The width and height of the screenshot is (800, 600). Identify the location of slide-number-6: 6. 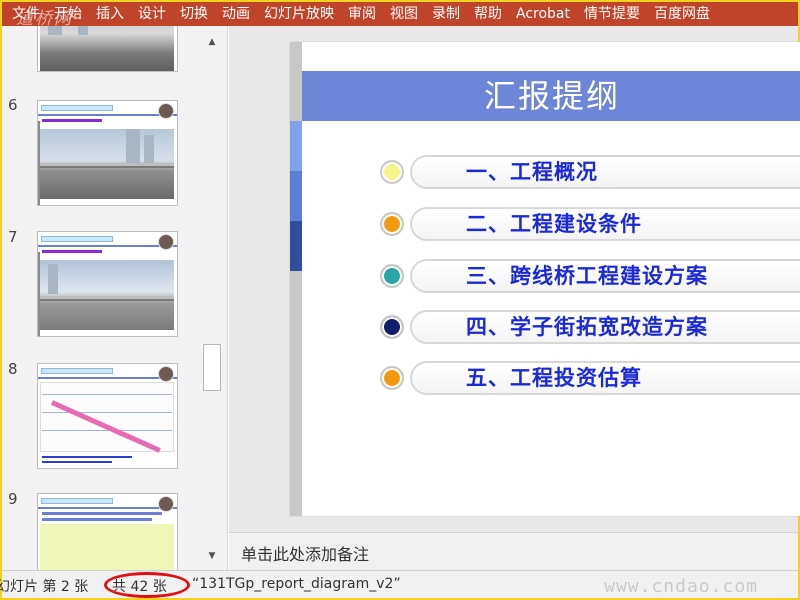
(13, 105).